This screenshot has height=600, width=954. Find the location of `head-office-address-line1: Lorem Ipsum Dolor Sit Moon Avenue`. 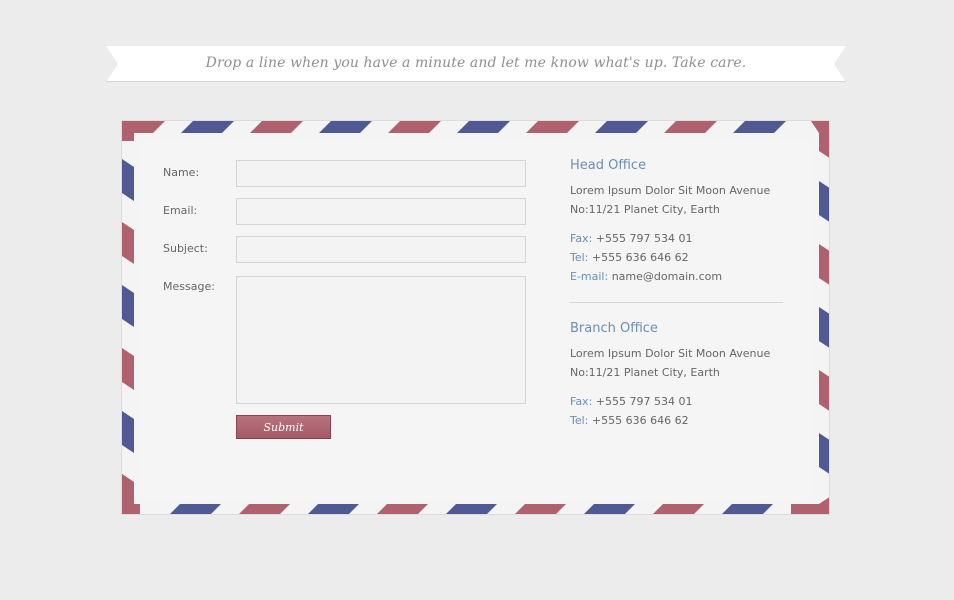

head-office-address-line1: Lorem Ipsum Dolor Sit Moon Avenue is located at coordinates (670, 190).